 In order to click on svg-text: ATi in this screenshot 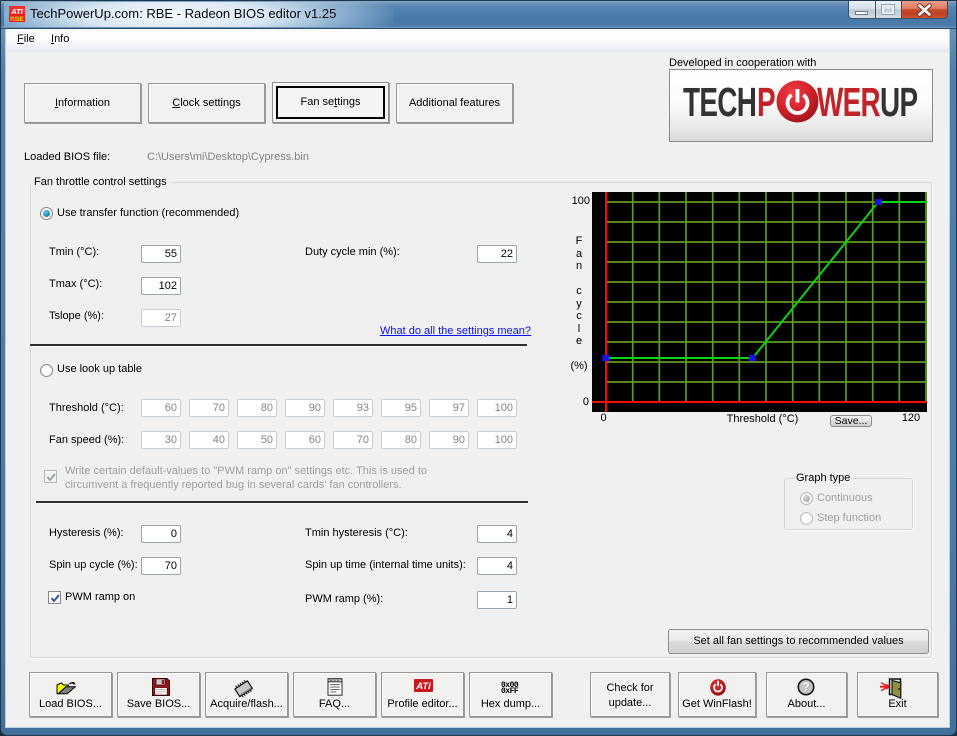, I will do `click(423, 686)`.